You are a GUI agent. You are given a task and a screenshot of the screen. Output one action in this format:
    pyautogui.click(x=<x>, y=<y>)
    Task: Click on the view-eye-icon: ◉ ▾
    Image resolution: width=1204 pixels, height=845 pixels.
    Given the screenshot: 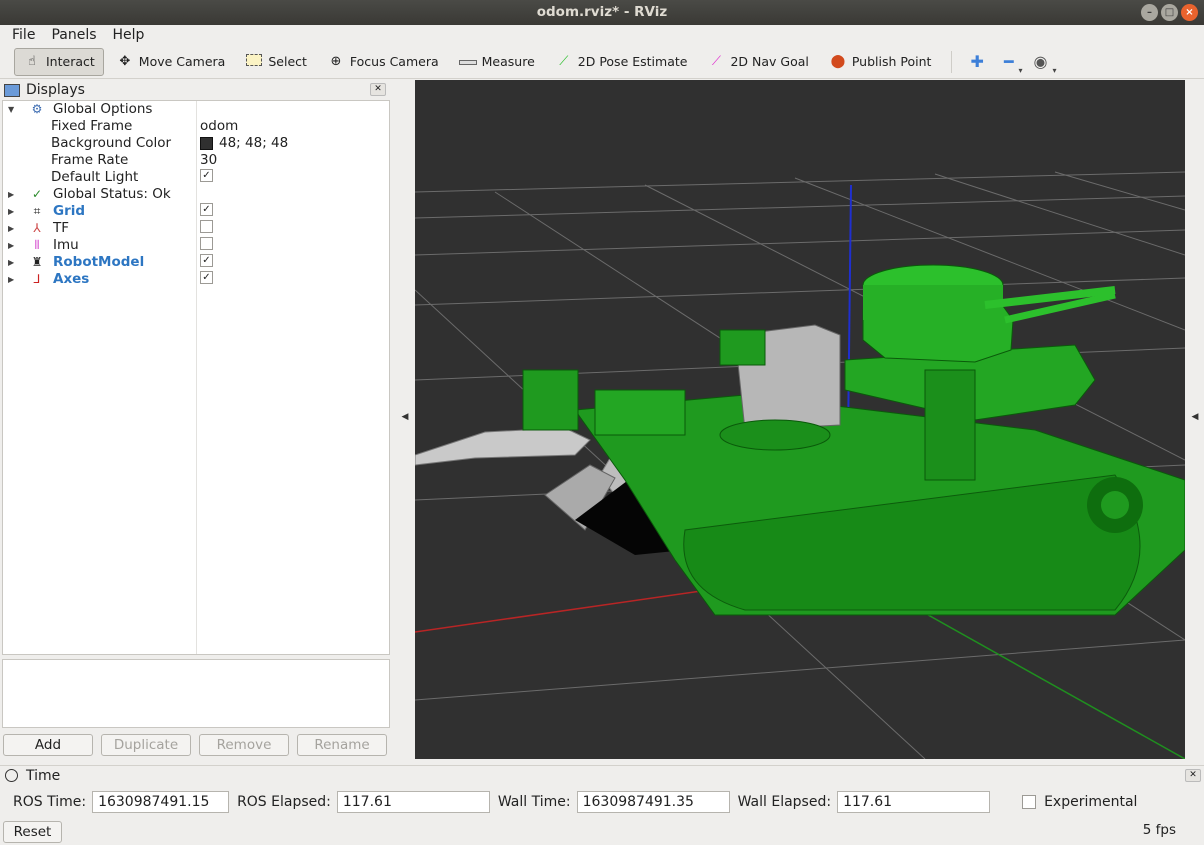 What is the action you would take?
    pyautogui.click(x=1040, y=63)
    